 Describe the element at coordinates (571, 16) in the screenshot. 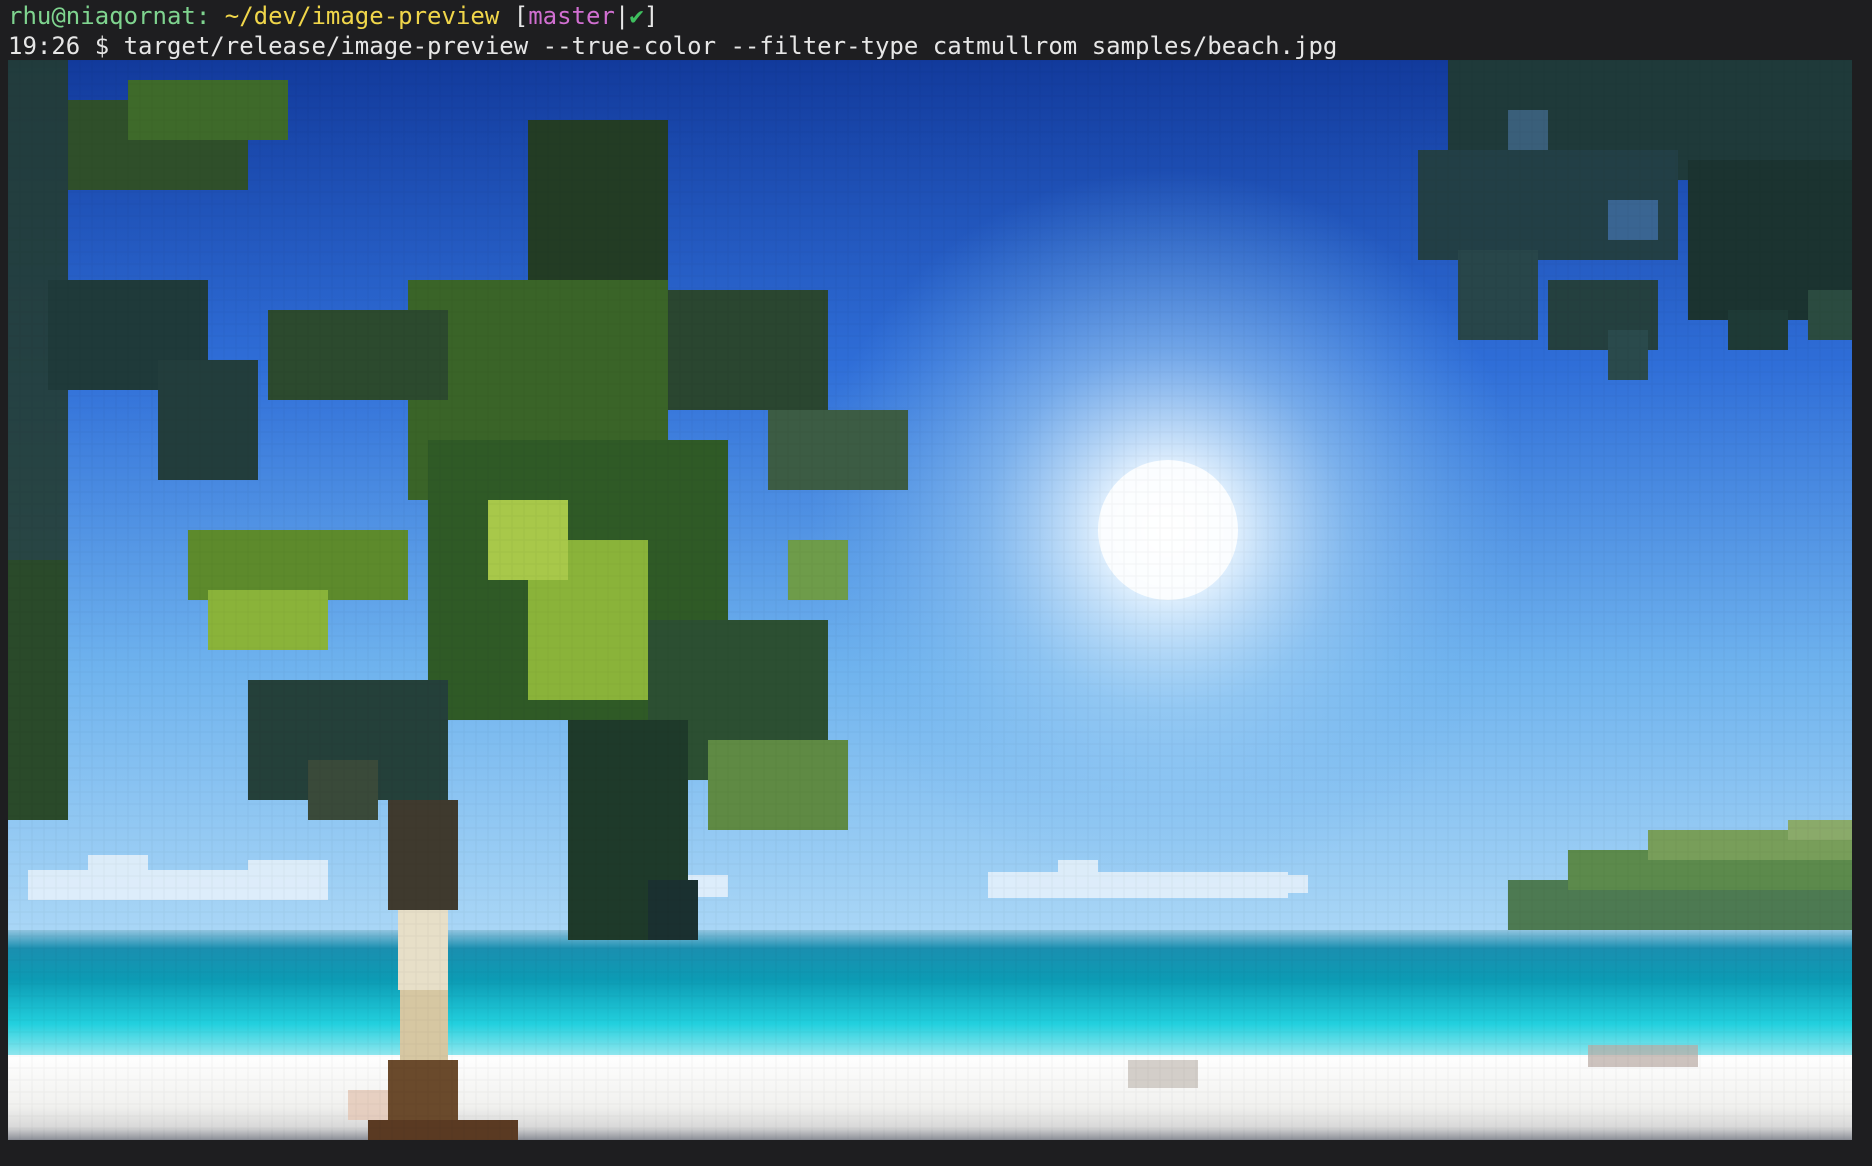

I see `git-branch: master` at that location.